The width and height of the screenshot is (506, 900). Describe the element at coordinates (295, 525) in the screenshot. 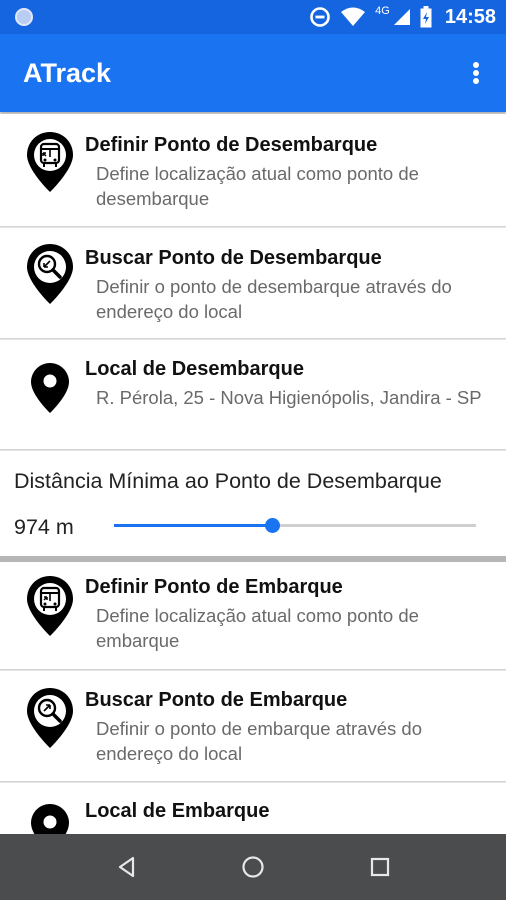

I see `min-distance-slider` at that location.